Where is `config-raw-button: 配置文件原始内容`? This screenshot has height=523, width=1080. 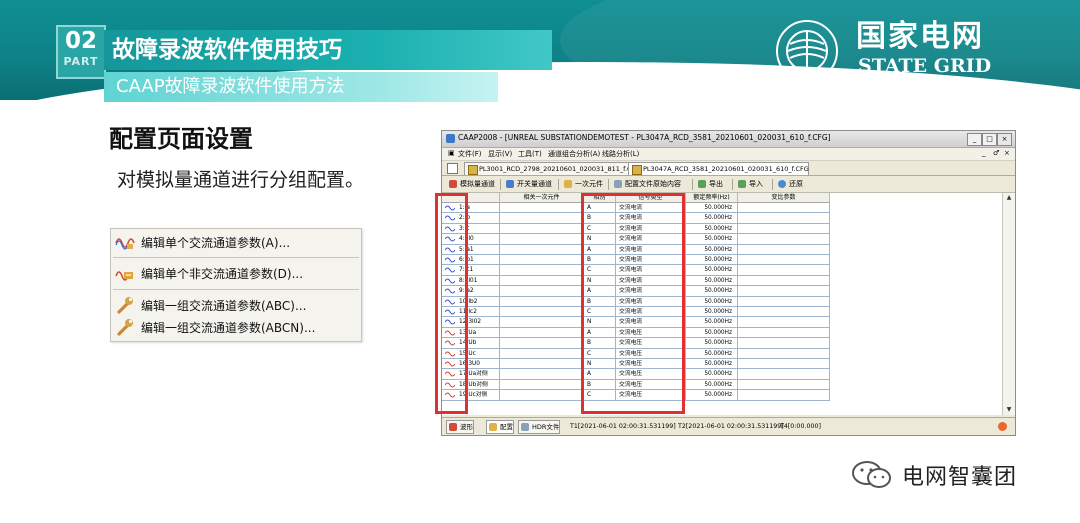 config-raw-button: 配置文件原始内容 is located at coordinates (647, 184).